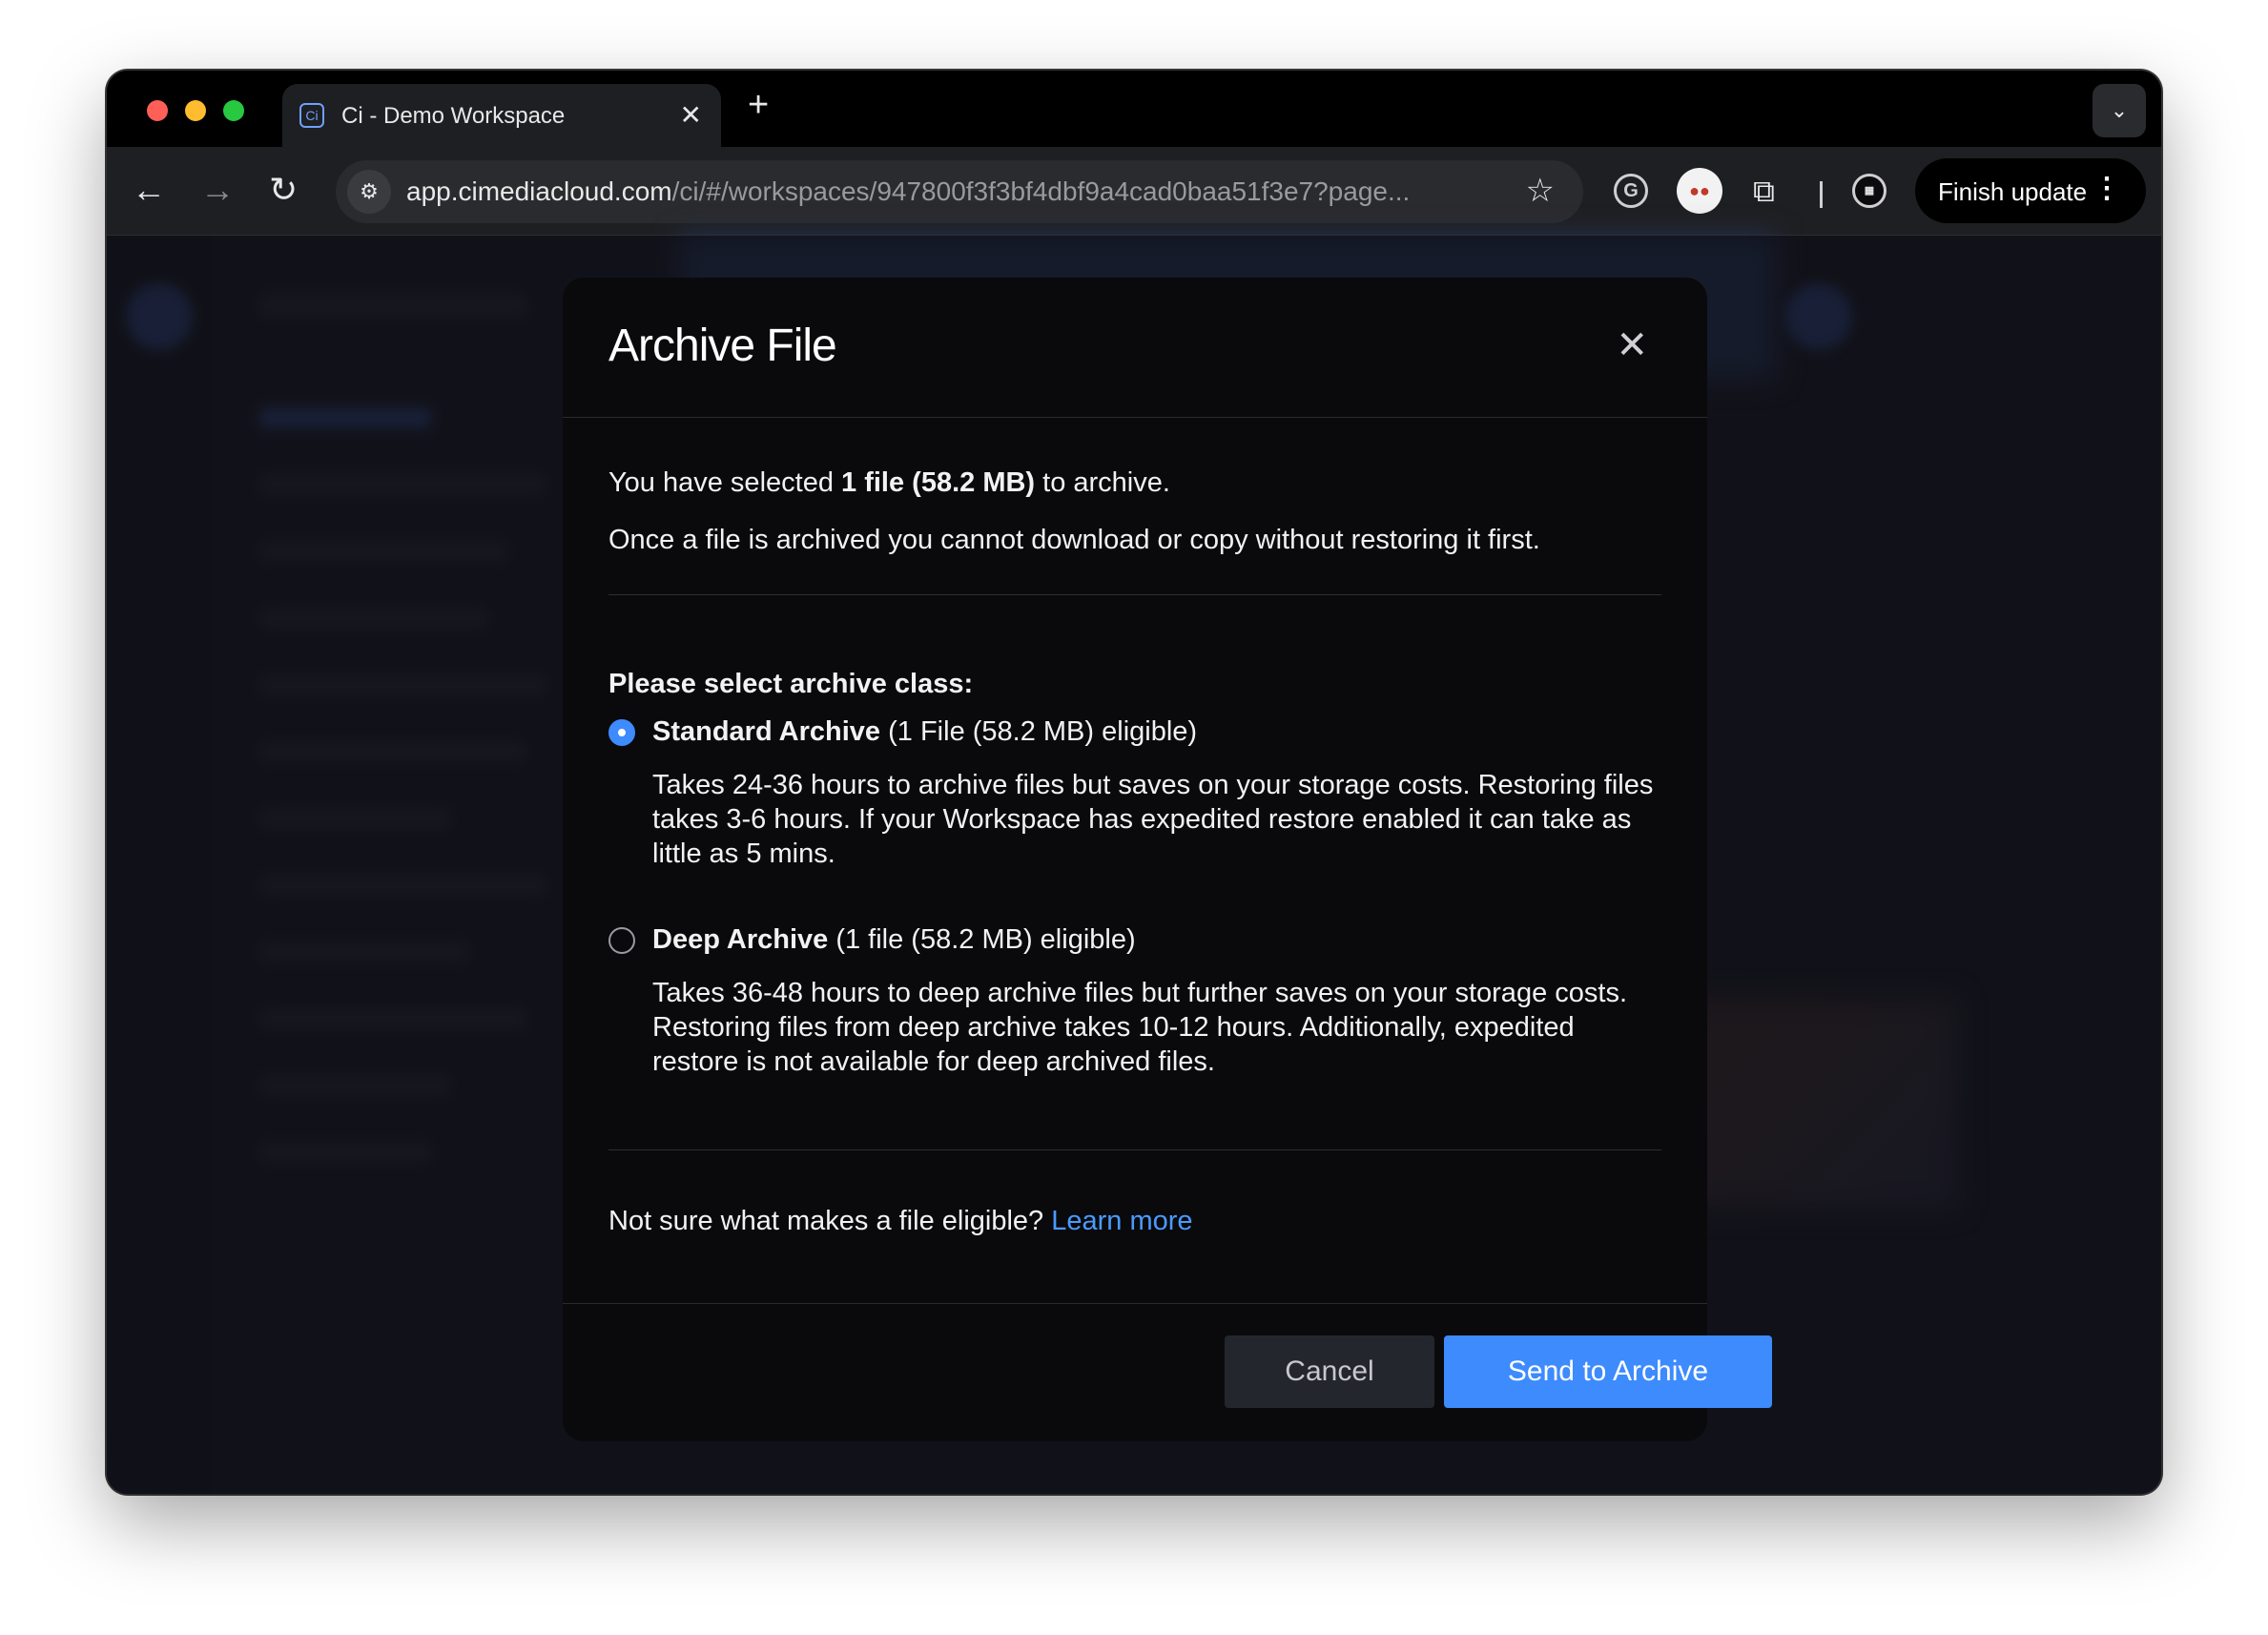 The height and width of the screenshot is (1635, 2268). Describe the element at coordinates (217, 190) in the screenshot. I see `forward-arrow-icon: →` at that location.